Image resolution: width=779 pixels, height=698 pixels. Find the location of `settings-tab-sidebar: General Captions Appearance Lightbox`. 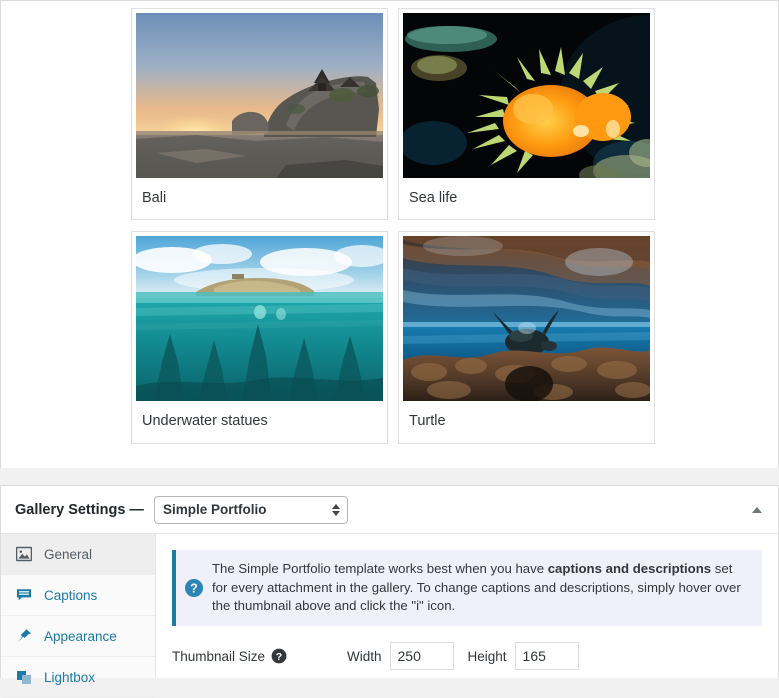

settings-tab-sidebar: General Captions Appearance Lightbox is located at coordinates (78, 616).